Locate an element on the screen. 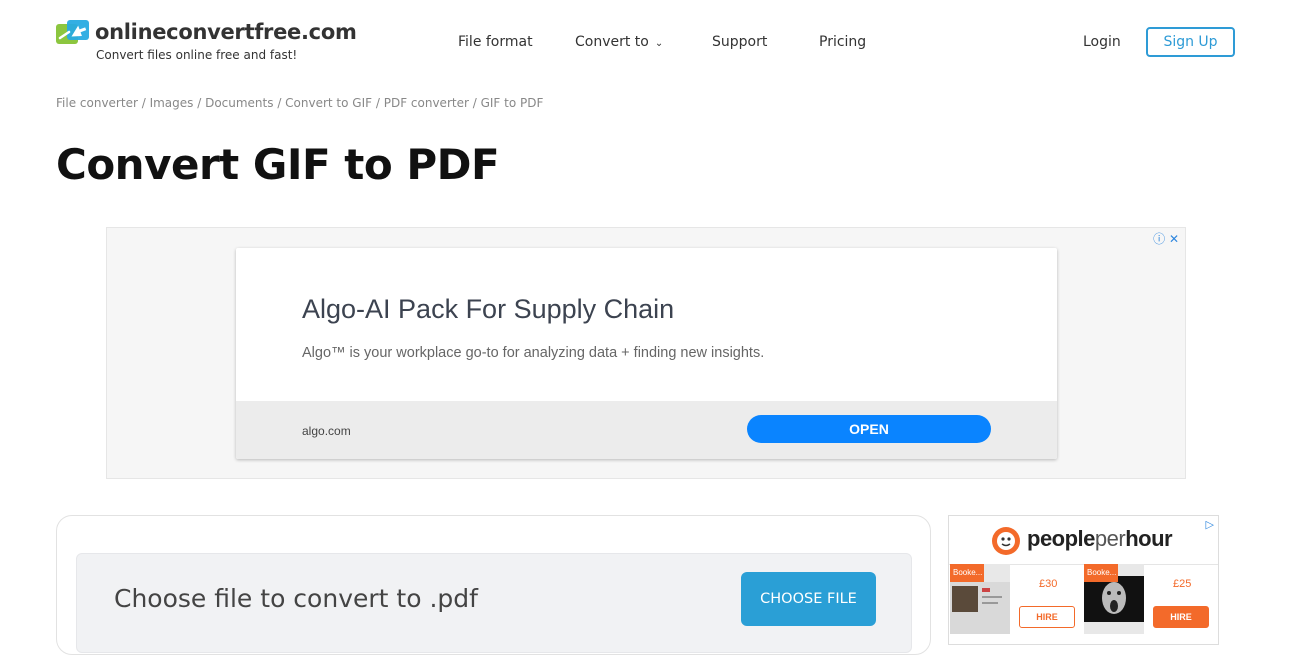  brand-name: onlineconvertfree.com is located at coordinates (226, 32).